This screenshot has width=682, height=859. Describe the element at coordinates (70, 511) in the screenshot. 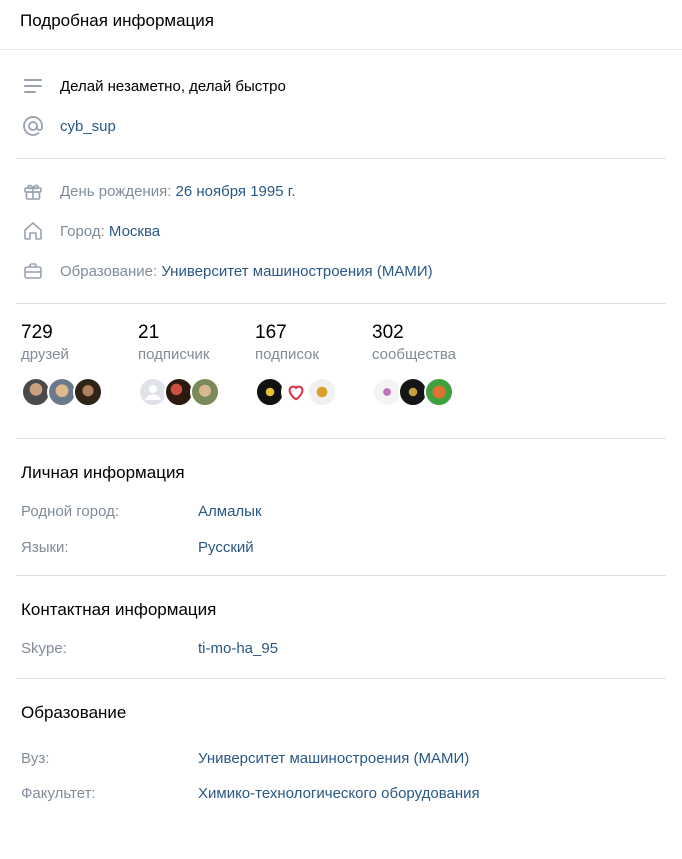

I see `hometown-label: Родной город:` at that location.